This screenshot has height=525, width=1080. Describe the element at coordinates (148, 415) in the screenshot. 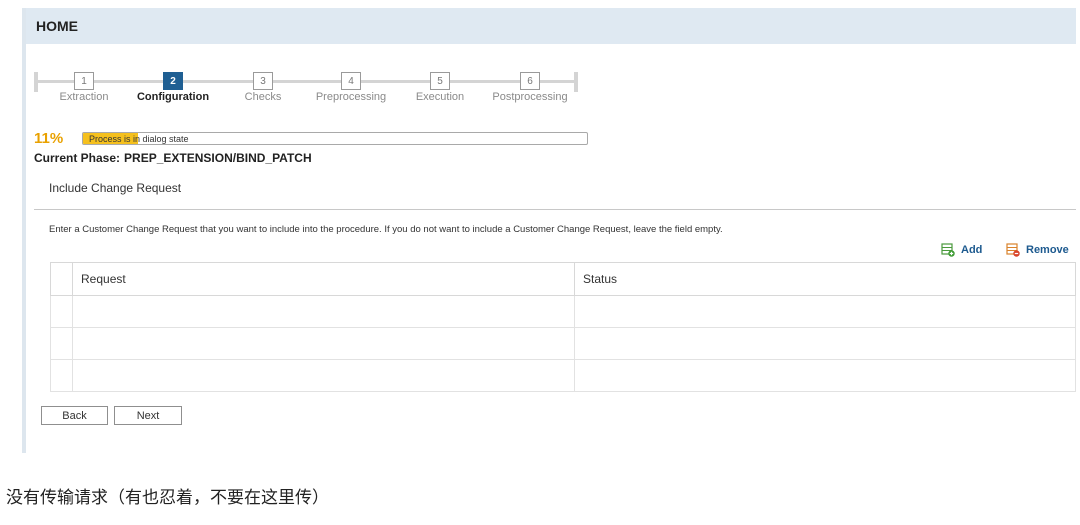

I see `next-button: Next` at that location.